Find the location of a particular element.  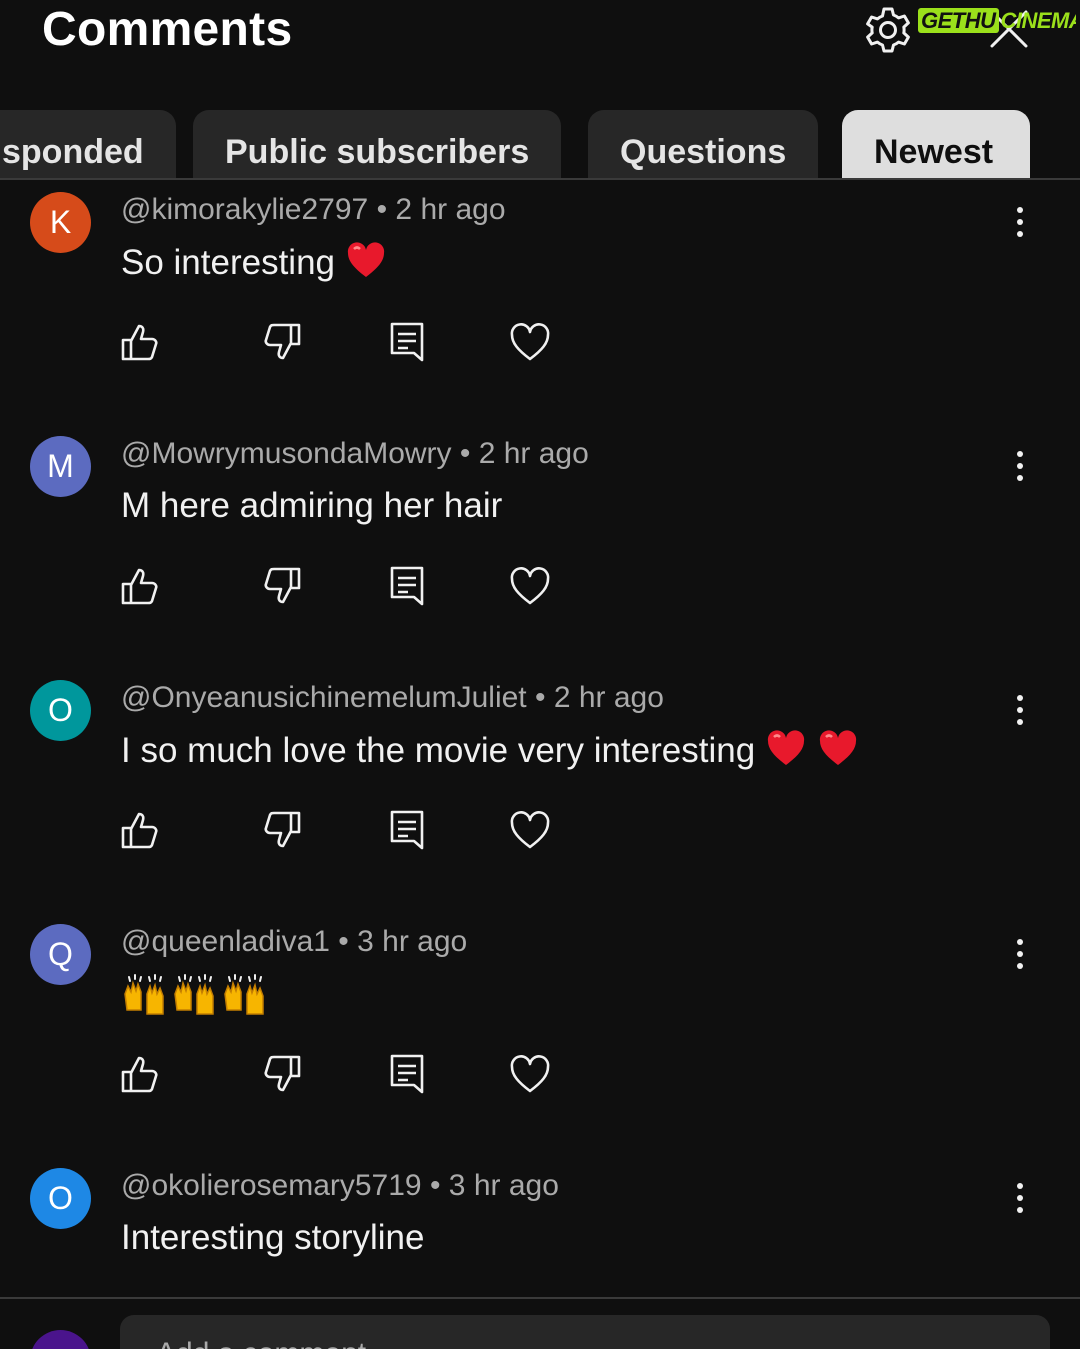

chip-public-subscribers: Public subscribers is located at coordinates (377, 145).